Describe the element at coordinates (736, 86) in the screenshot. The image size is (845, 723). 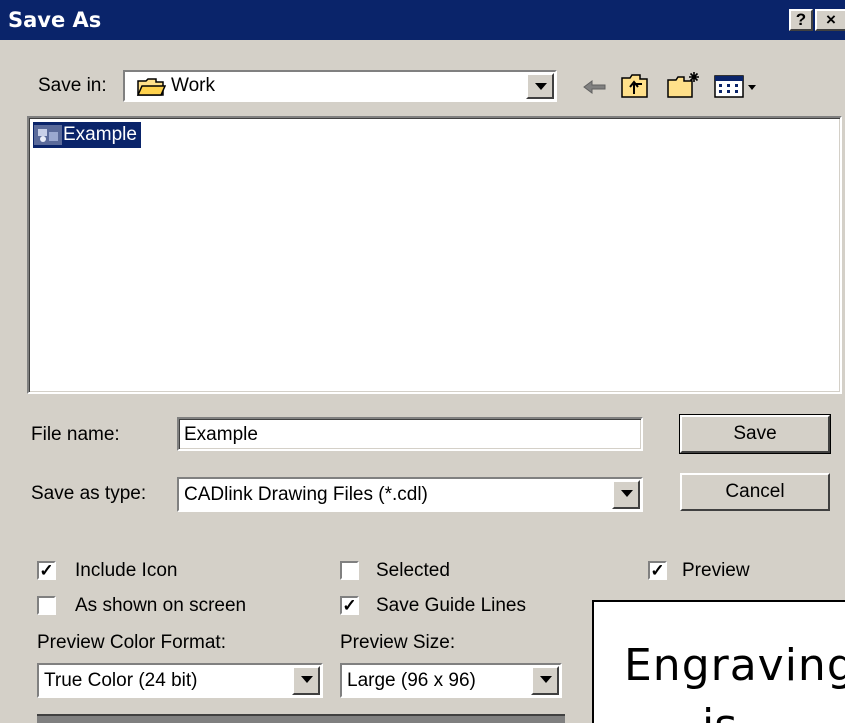
I see `view-menu-icon` at that location.